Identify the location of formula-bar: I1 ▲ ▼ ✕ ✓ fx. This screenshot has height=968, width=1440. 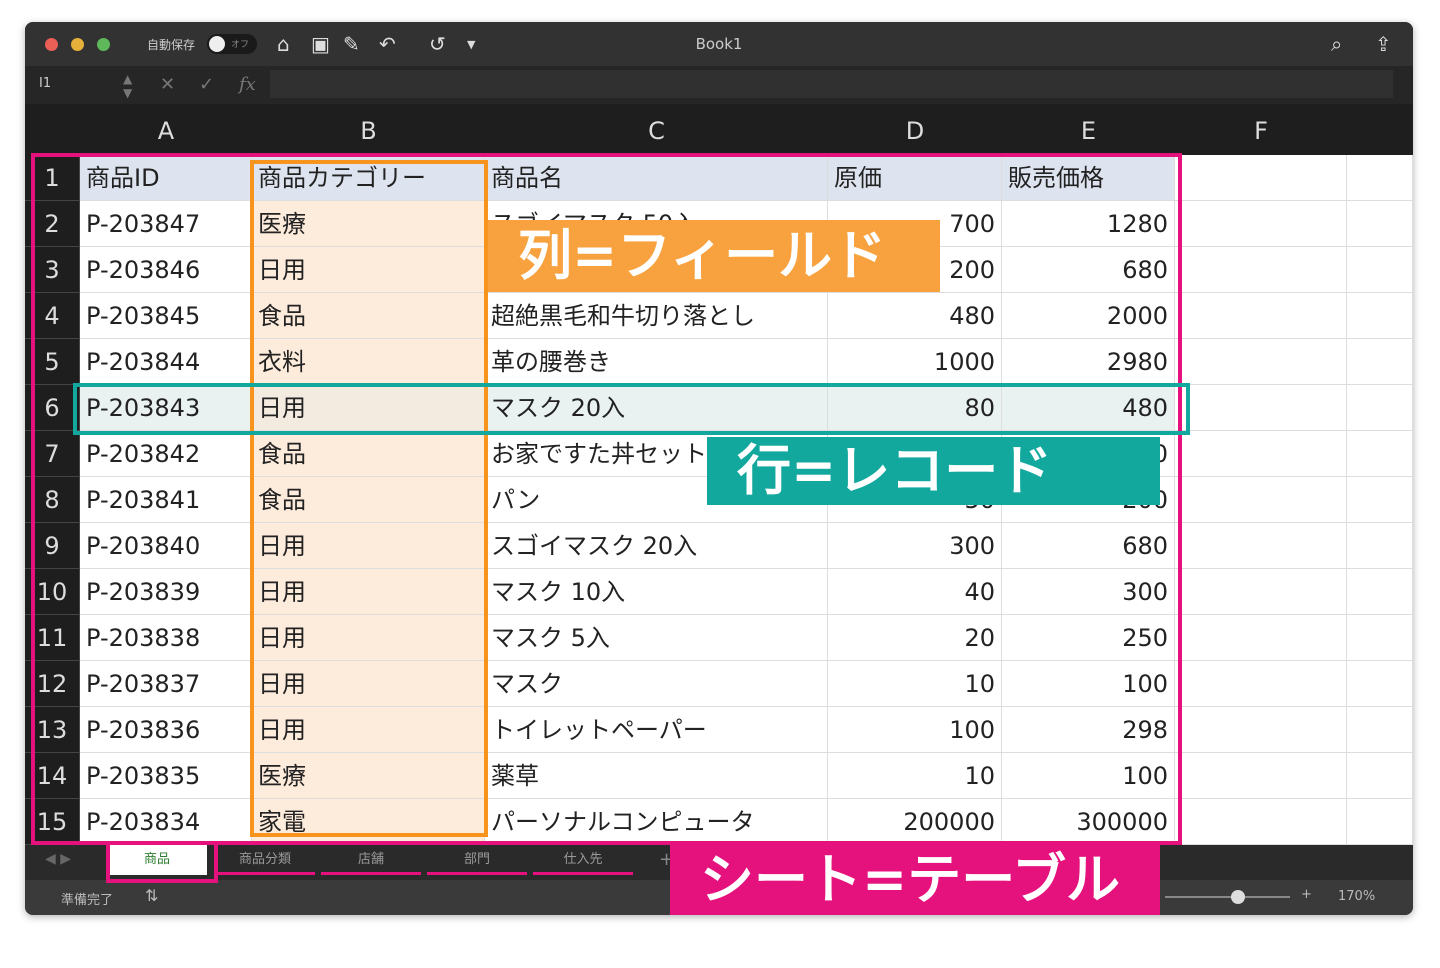
(719, 86).